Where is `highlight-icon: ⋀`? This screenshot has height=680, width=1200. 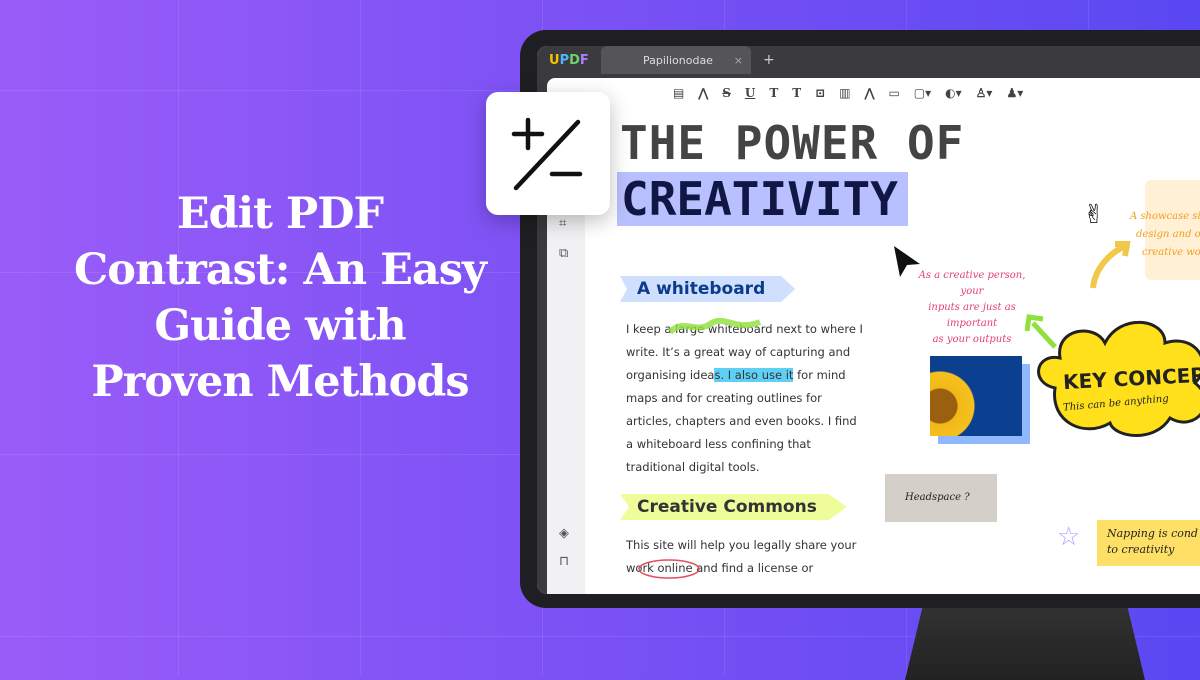 highlight-icon: ⋀ is located at coordinates (703, 93).